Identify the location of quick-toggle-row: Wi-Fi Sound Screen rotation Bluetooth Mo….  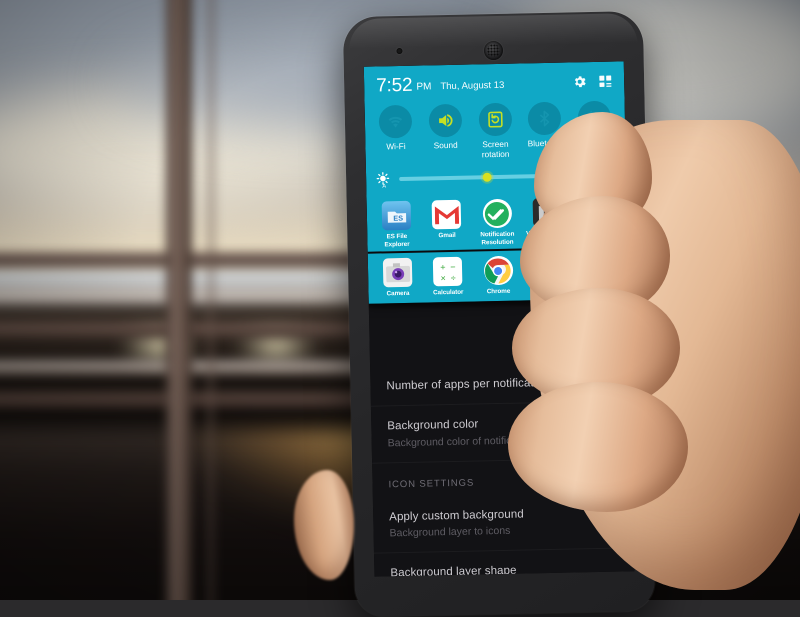
(495, 130).